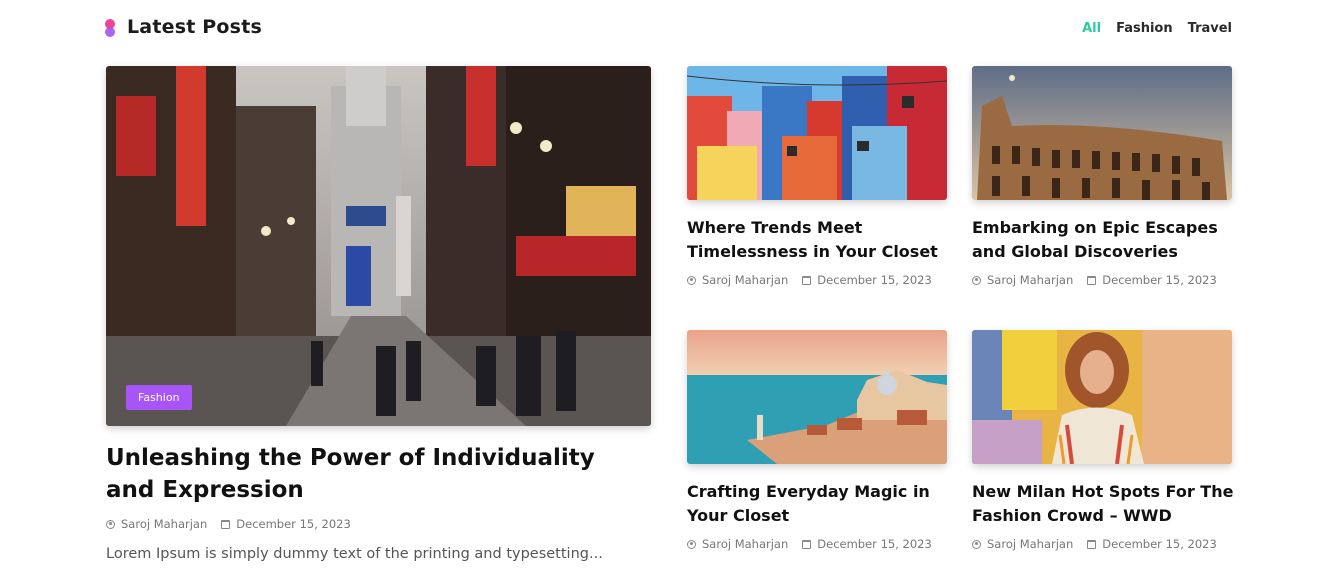 This screenshot has width=1326, height=587. Describe the element at coordinates (818, 504) in the screenshot. I see `post-title: Crafting Everyday Magic in Your Closet` at that location.